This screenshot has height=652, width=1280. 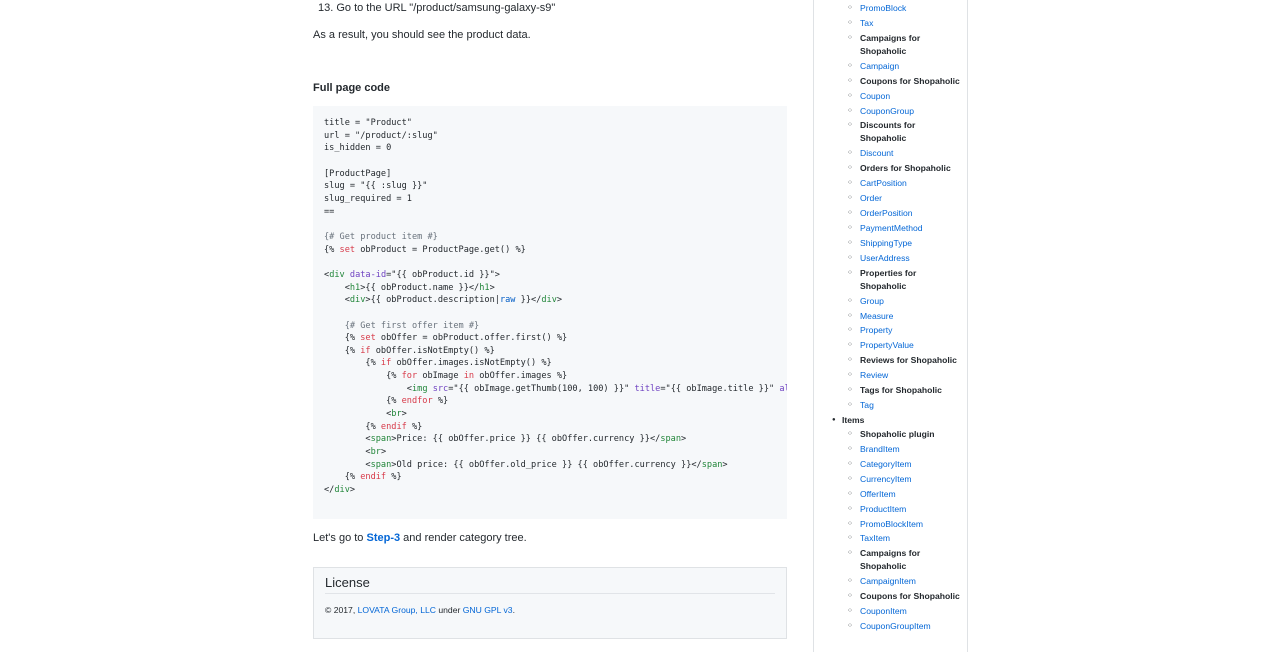 What do you see at coordinates (889, 375) in the screenshot?
I see `toc-link-review: Review` at bounding box center [889, 375].